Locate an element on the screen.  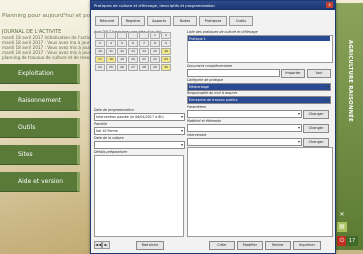
intervenant-label: Intervenant is located at coordinates (197, 135).